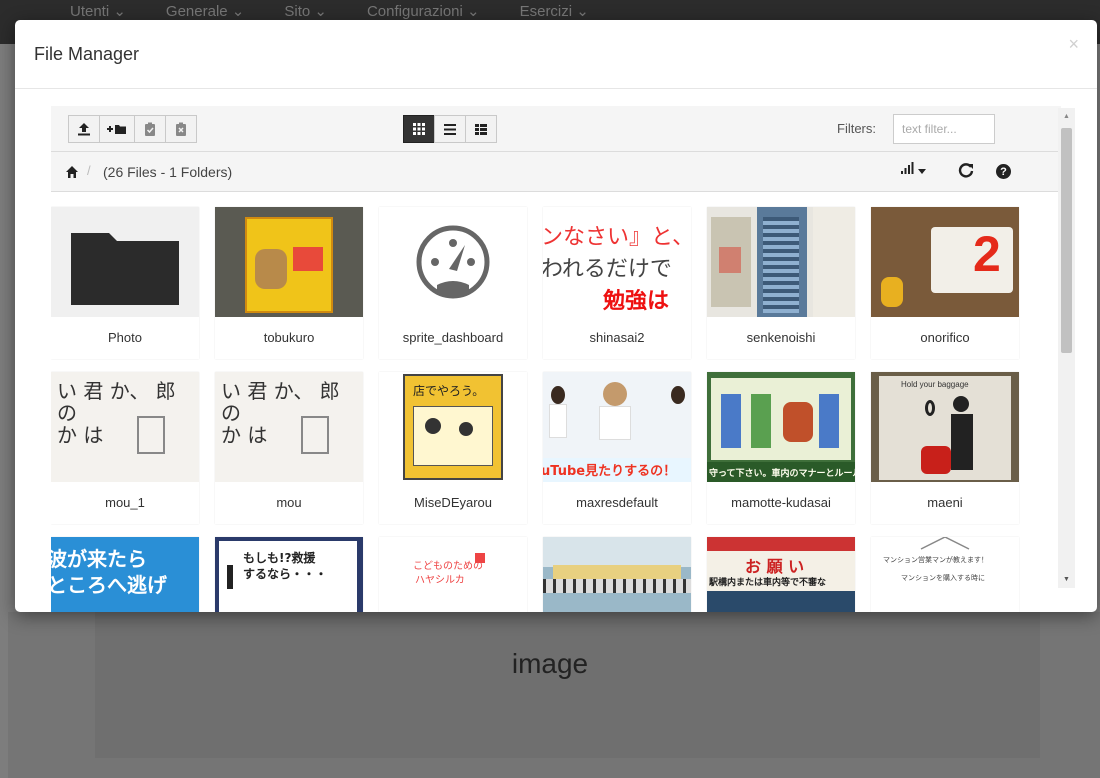  Describe the element at coordinates (289, 338) in the screenshot. I see `file-name: tobukuro` at that location.